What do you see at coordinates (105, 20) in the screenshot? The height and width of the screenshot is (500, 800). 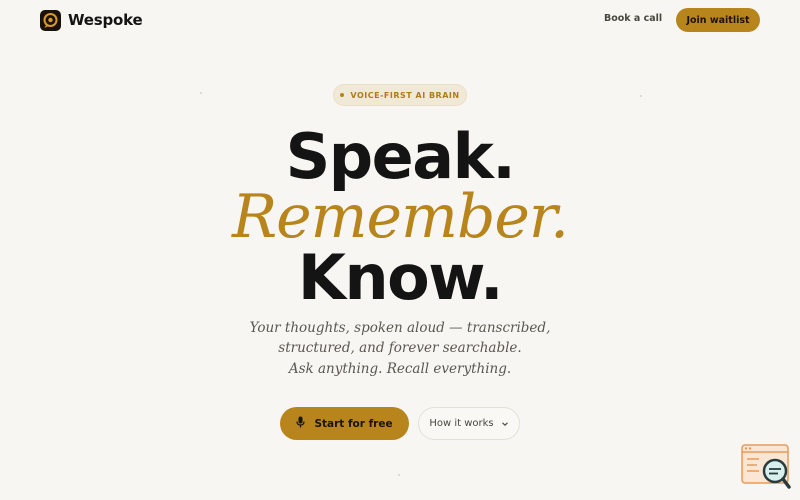 I see `brand-name: Wespoke` at bounding box center [105, 20].